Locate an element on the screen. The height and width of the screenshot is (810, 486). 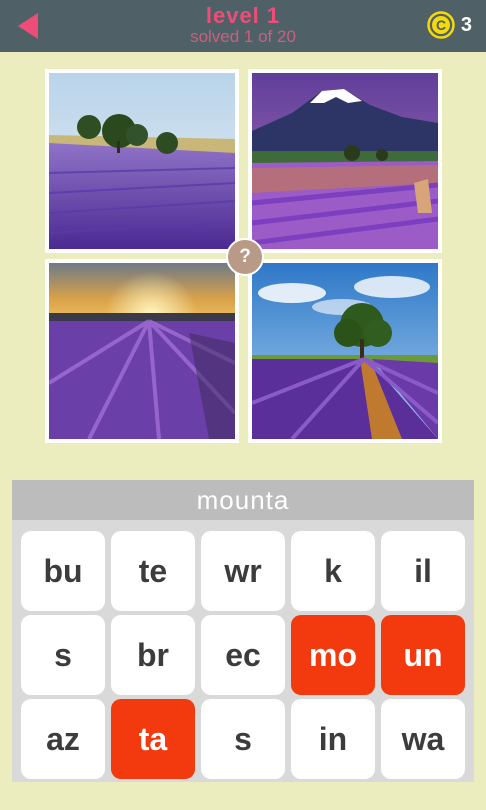
syllable-tile: wr is located at coordinates (243, 571).